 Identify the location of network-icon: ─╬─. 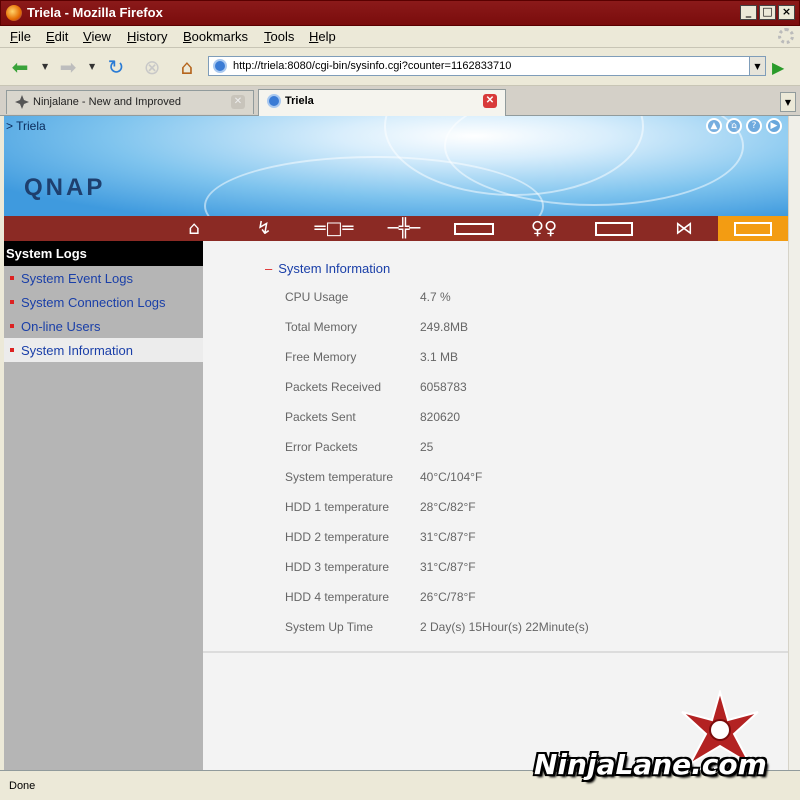
(404, 228).